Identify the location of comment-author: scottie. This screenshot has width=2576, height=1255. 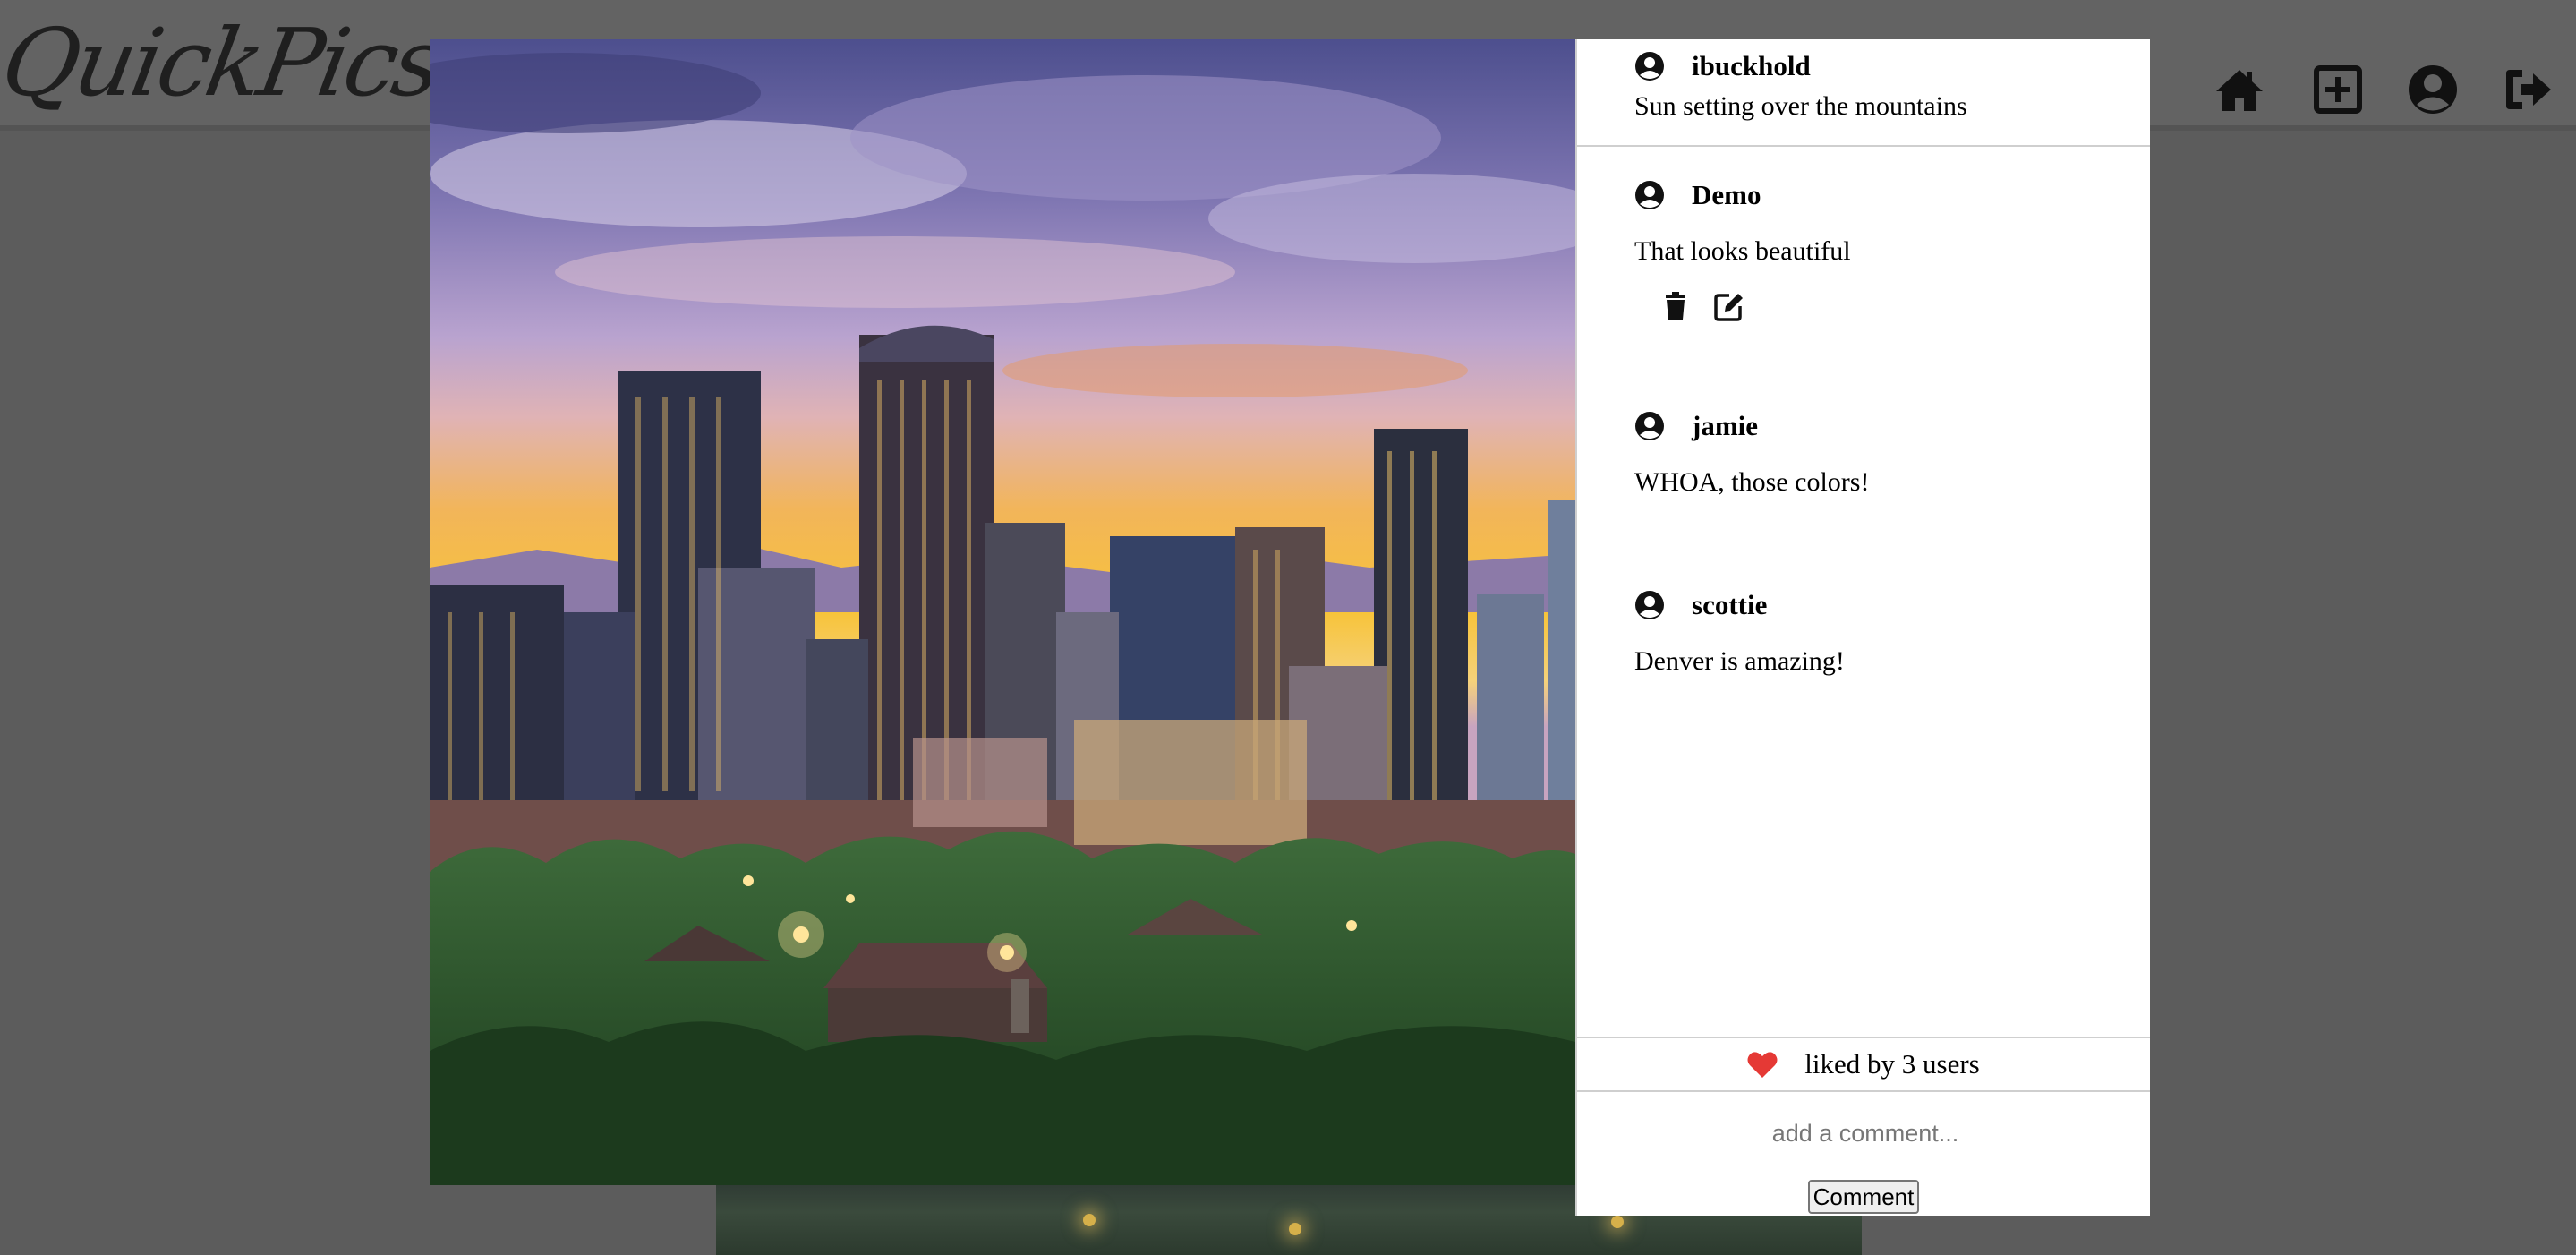
(1729, 605).